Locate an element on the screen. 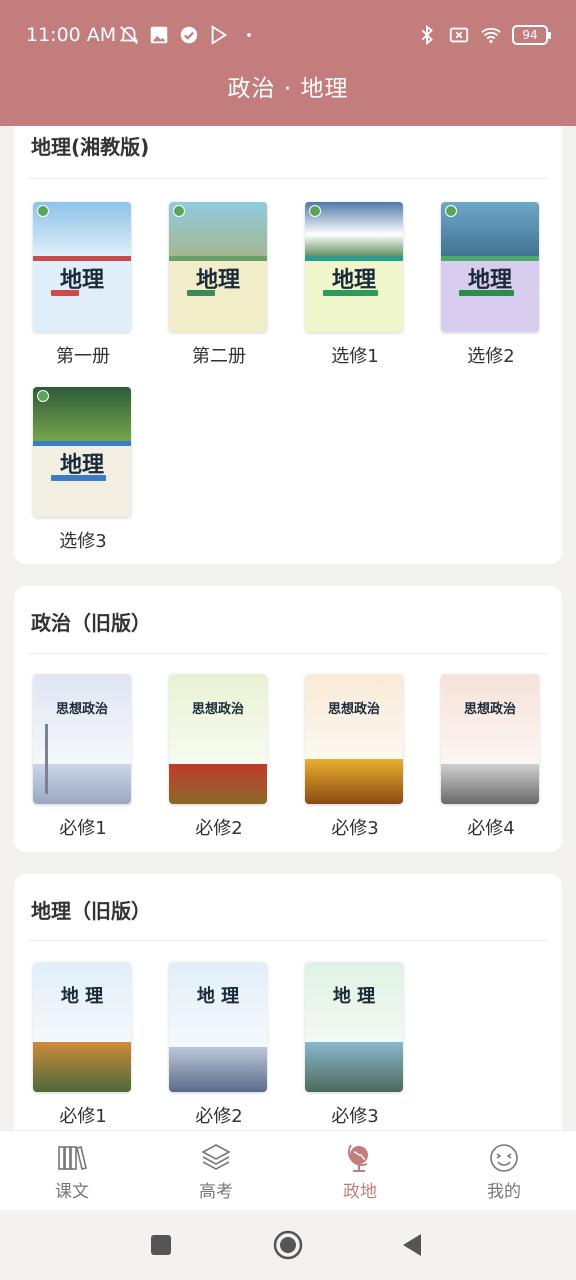  check-badge-icon is located at coordinates (189, 35).